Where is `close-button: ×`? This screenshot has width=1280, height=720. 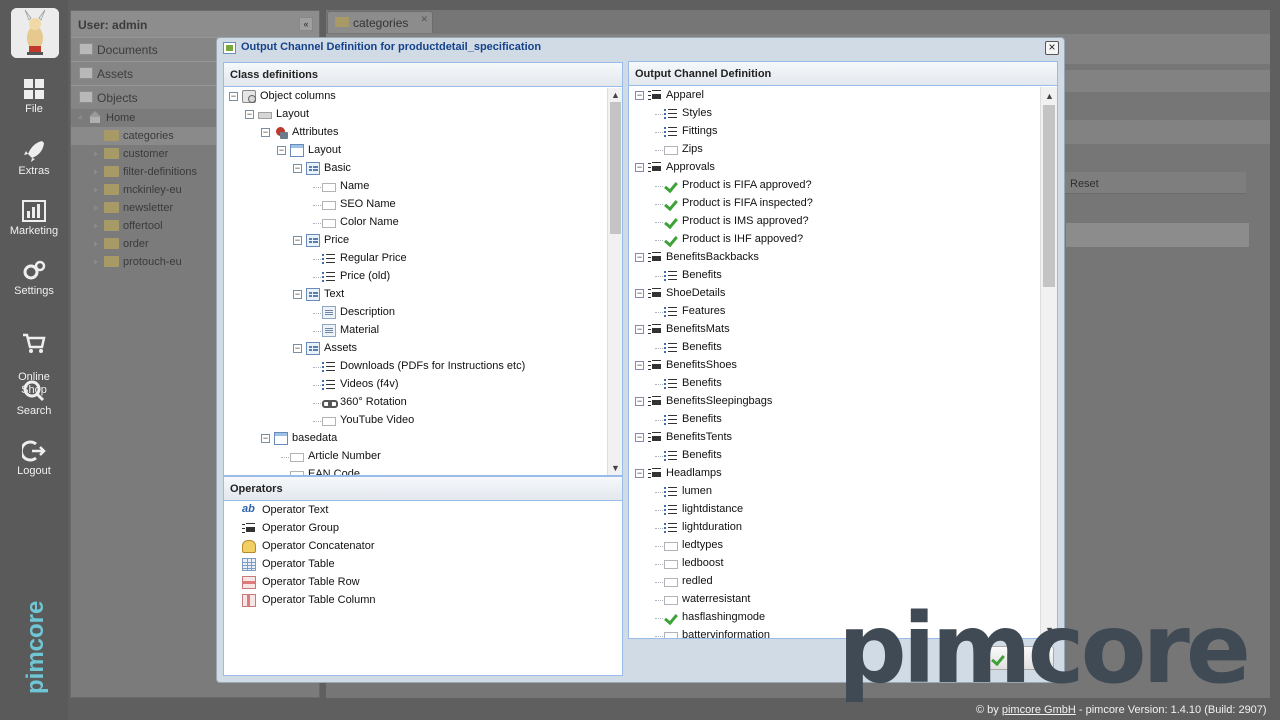 close-button: × is located at coordinates (1052, 48).